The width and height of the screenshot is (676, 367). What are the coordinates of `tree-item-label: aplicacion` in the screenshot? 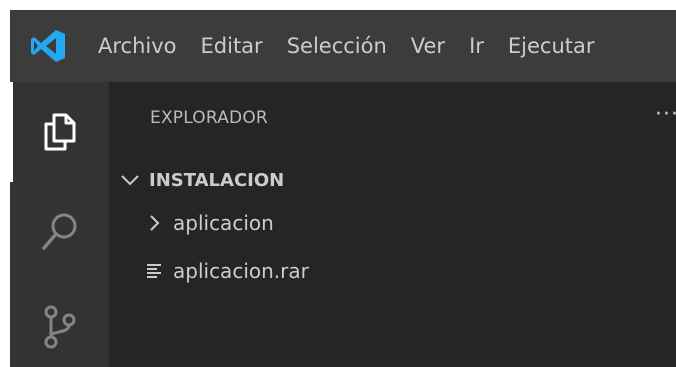 It's located at (223, 223).